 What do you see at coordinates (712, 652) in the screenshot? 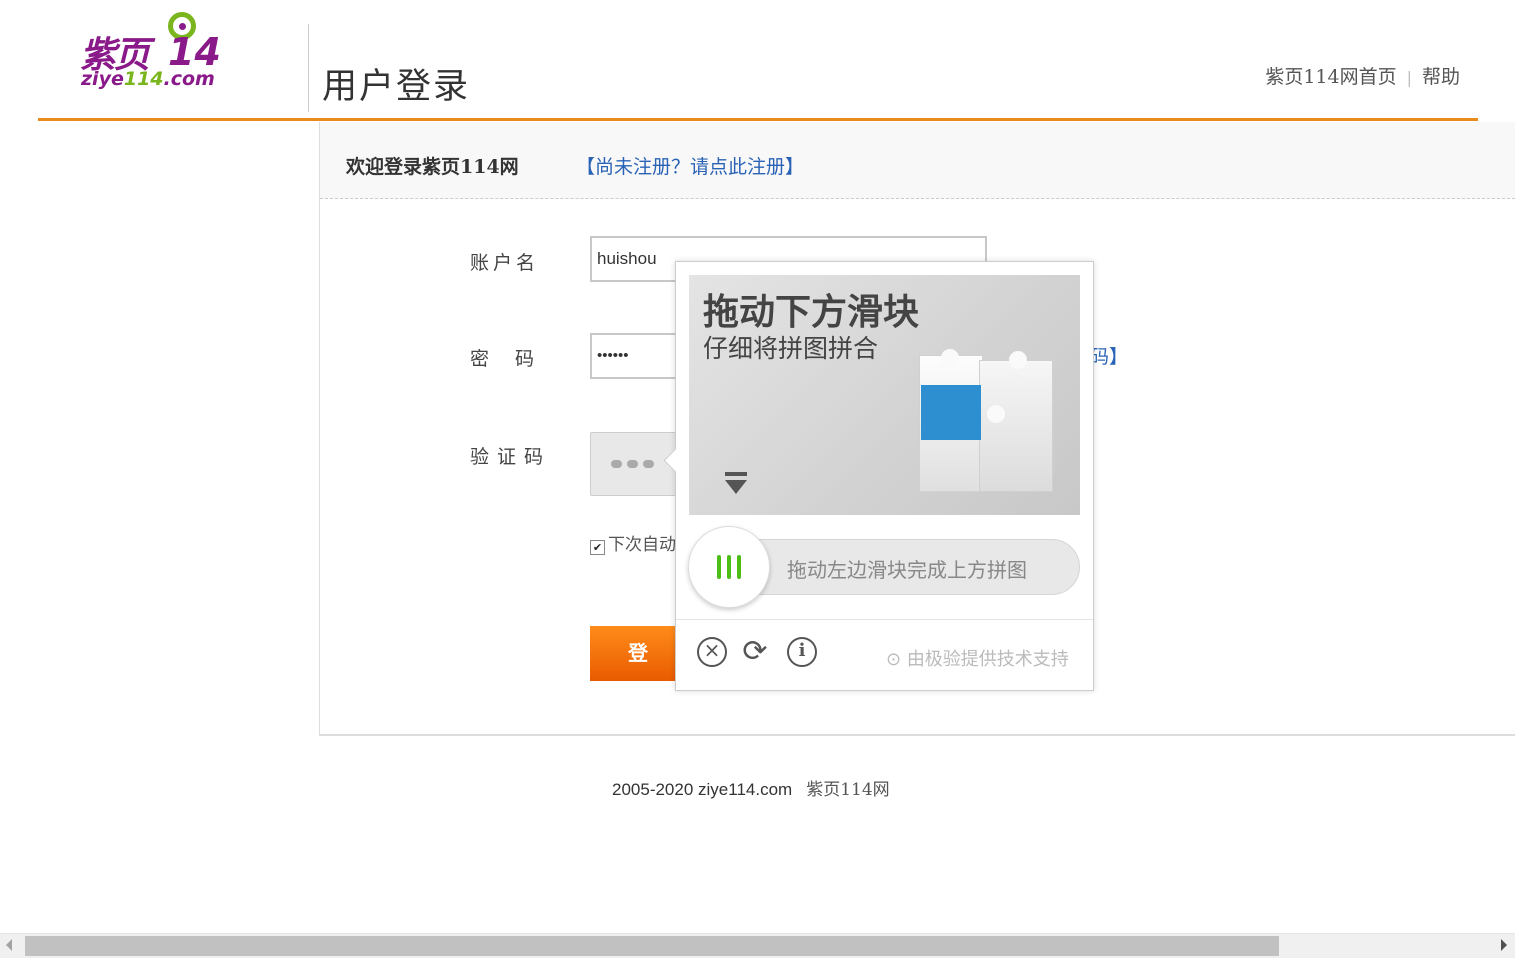
I see `close-icon: ×` at bounding box center [712, 652].